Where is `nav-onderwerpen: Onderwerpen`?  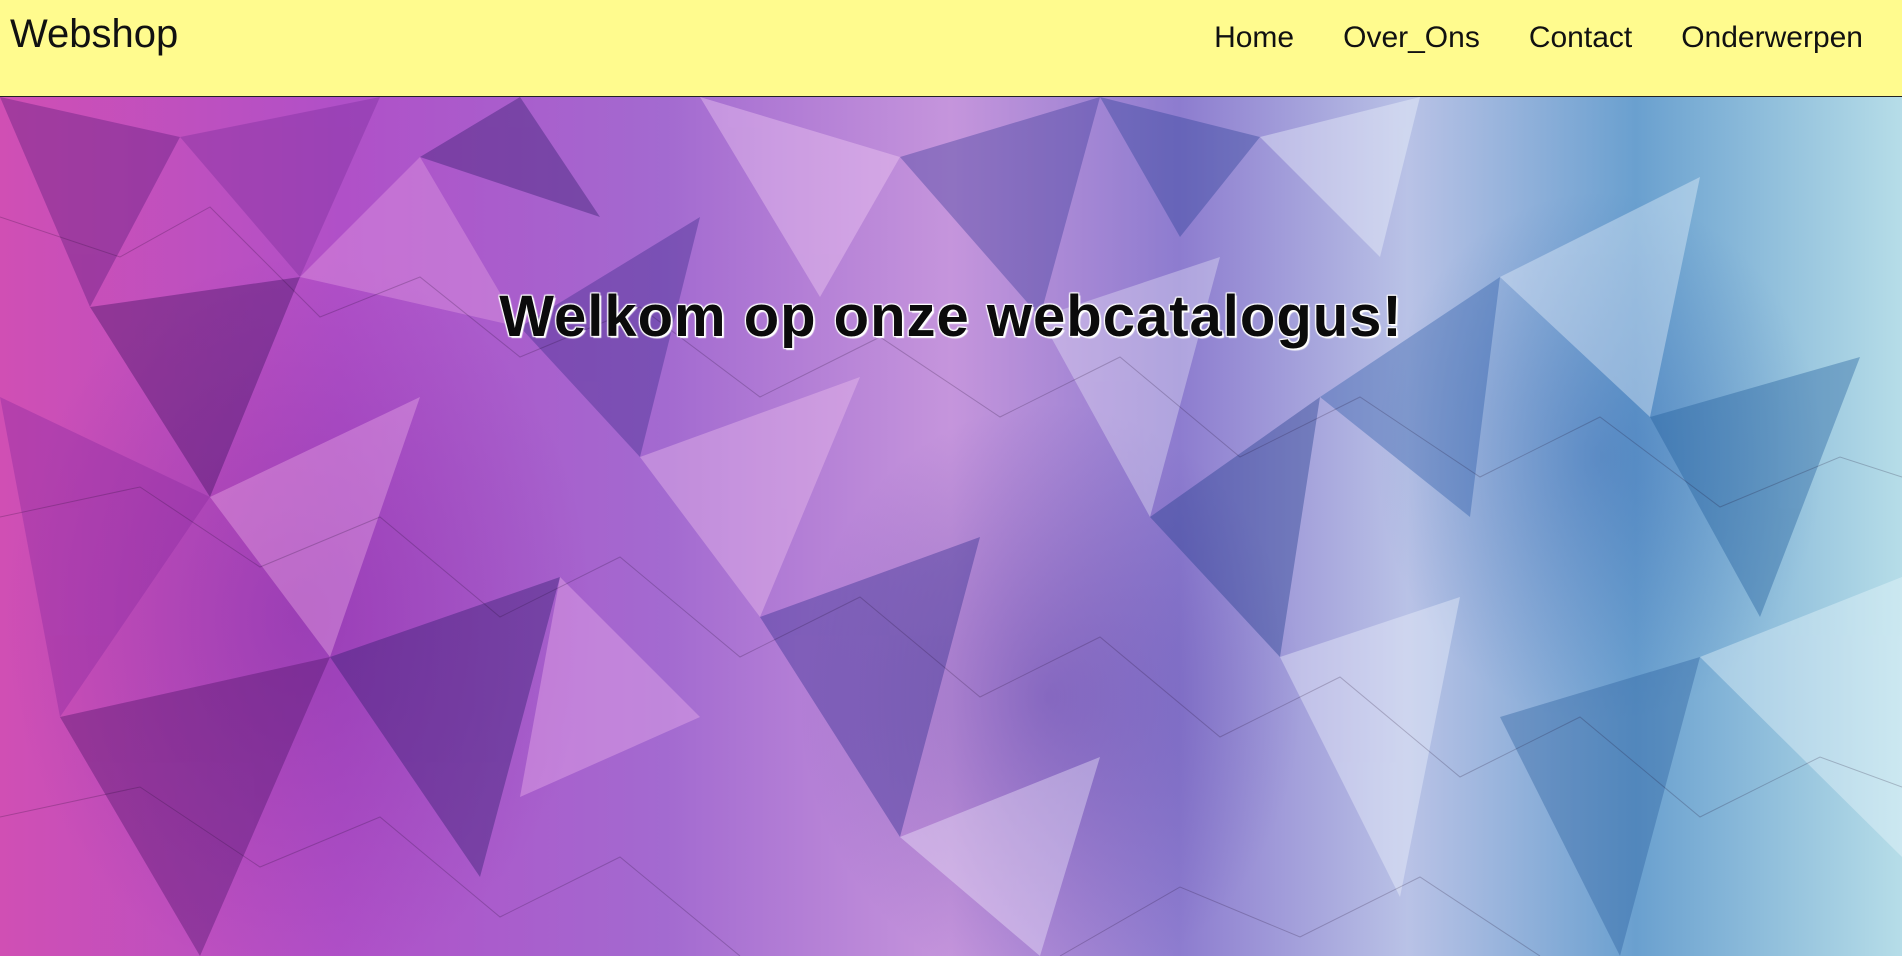
nav-onderwerpen: Onderwerpen is located at coordinates (1772, 38).